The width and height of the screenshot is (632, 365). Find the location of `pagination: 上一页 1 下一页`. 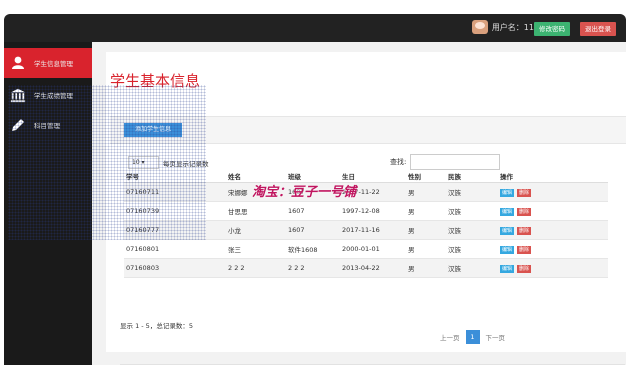

pagination: 上一页 1 下一页 is located at coordinates (472, 337).